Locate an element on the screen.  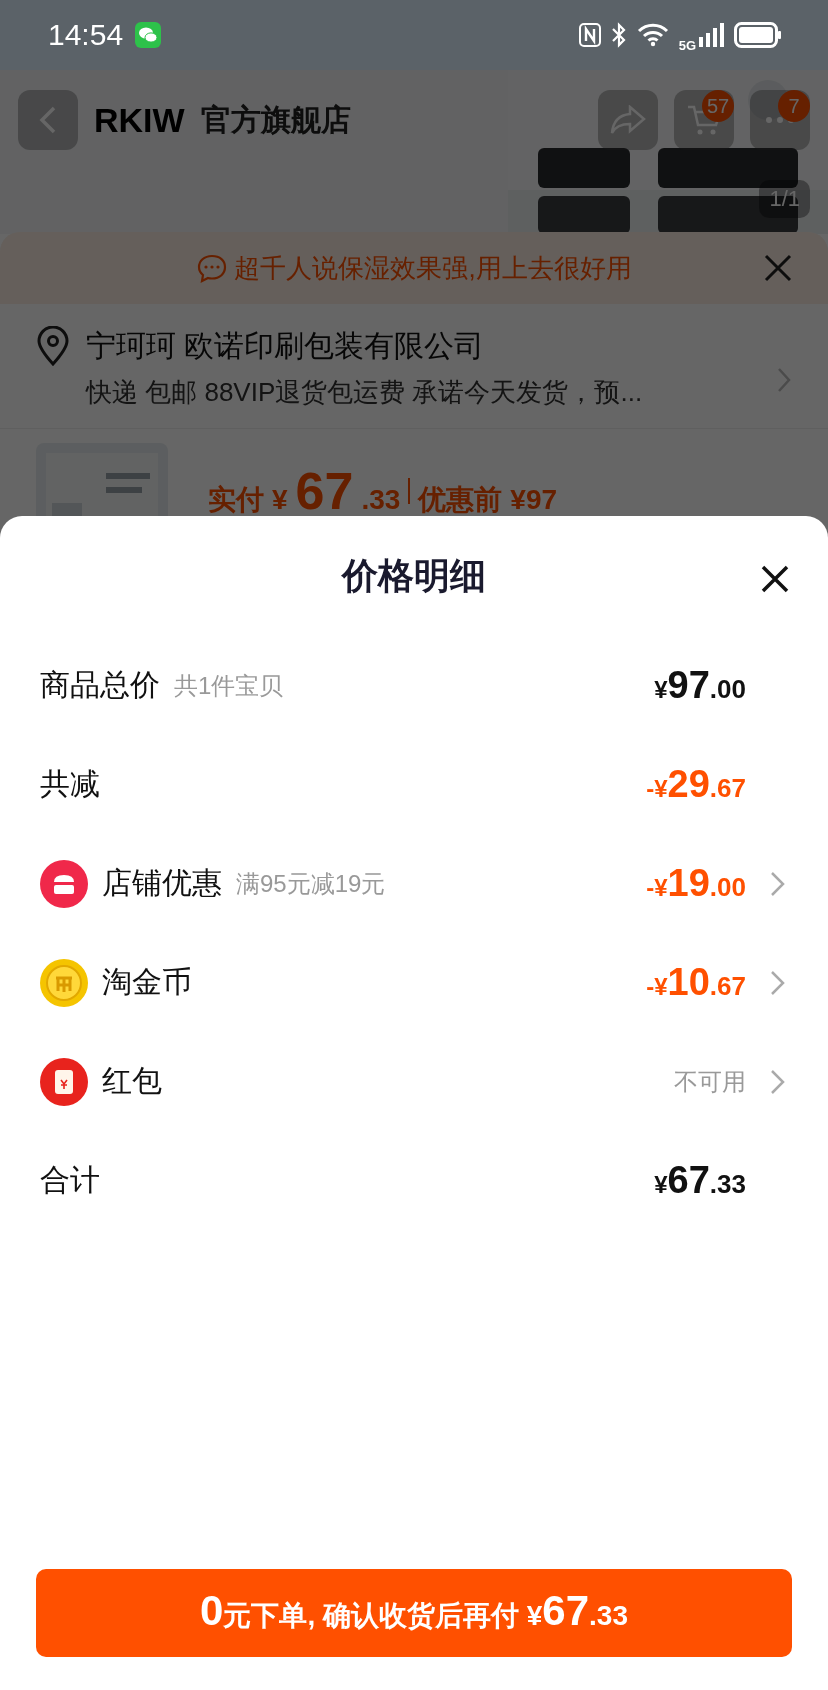
row-label: 红包 is located at coordinates (132, 1081).